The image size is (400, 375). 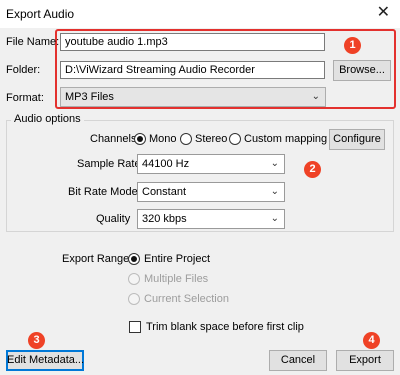 I want to click on radio-current-selection-label: Current Selection, so click(x=186, y=299).